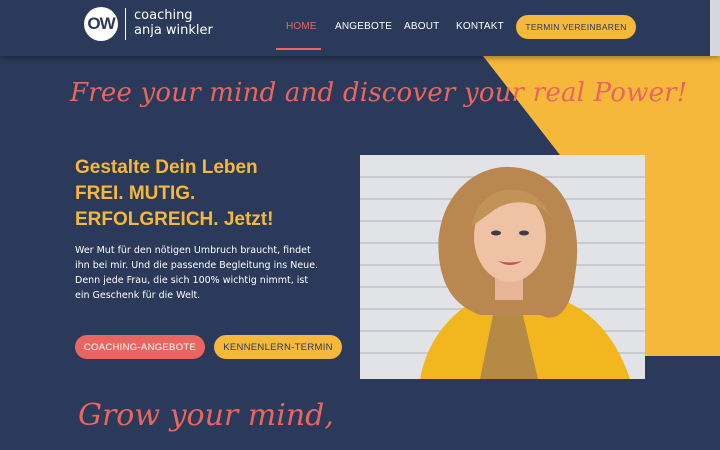 Image resolution: width=720 pixels, height=450 pixels. What do you see at coordinates (715, 28) in the screenshot?
I see `scrollbar` at bounding box center [715, 28].